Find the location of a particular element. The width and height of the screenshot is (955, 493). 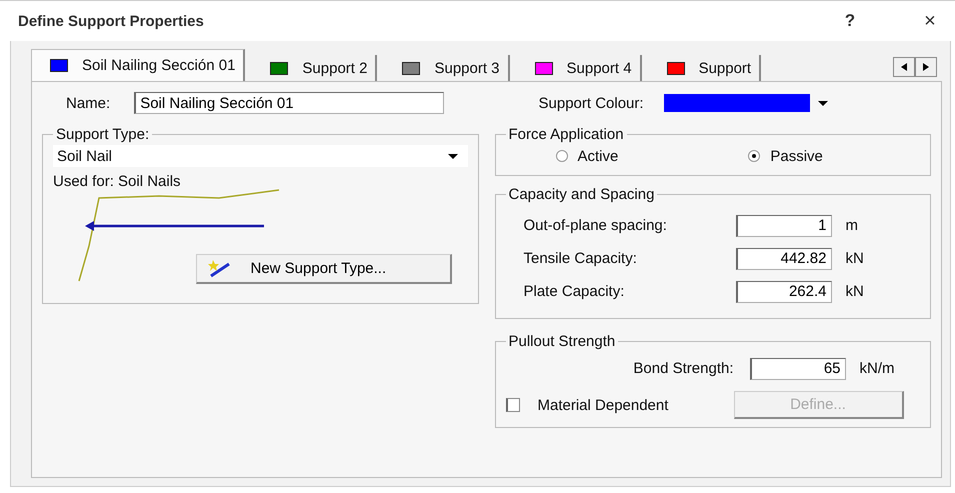

radio-option: Passive is located at coordinates (785, 156).